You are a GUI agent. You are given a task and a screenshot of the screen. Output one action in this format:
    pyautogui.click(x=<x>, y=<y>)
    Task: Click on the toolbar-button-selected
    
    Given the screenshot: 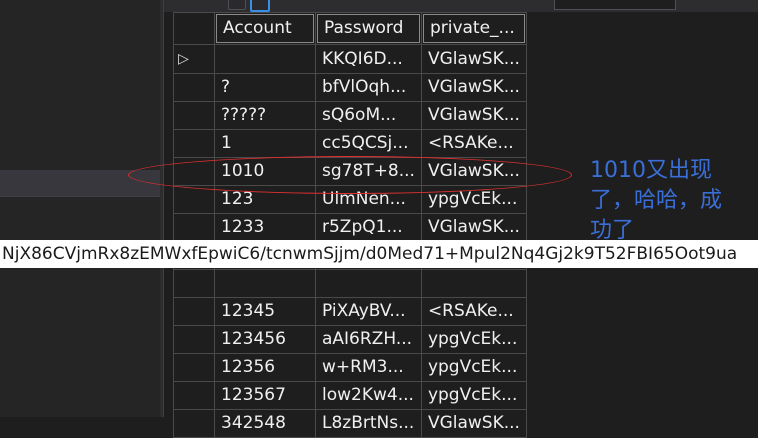 What is the action you would take?
    pyautogui.click(x=260, y=6)
    